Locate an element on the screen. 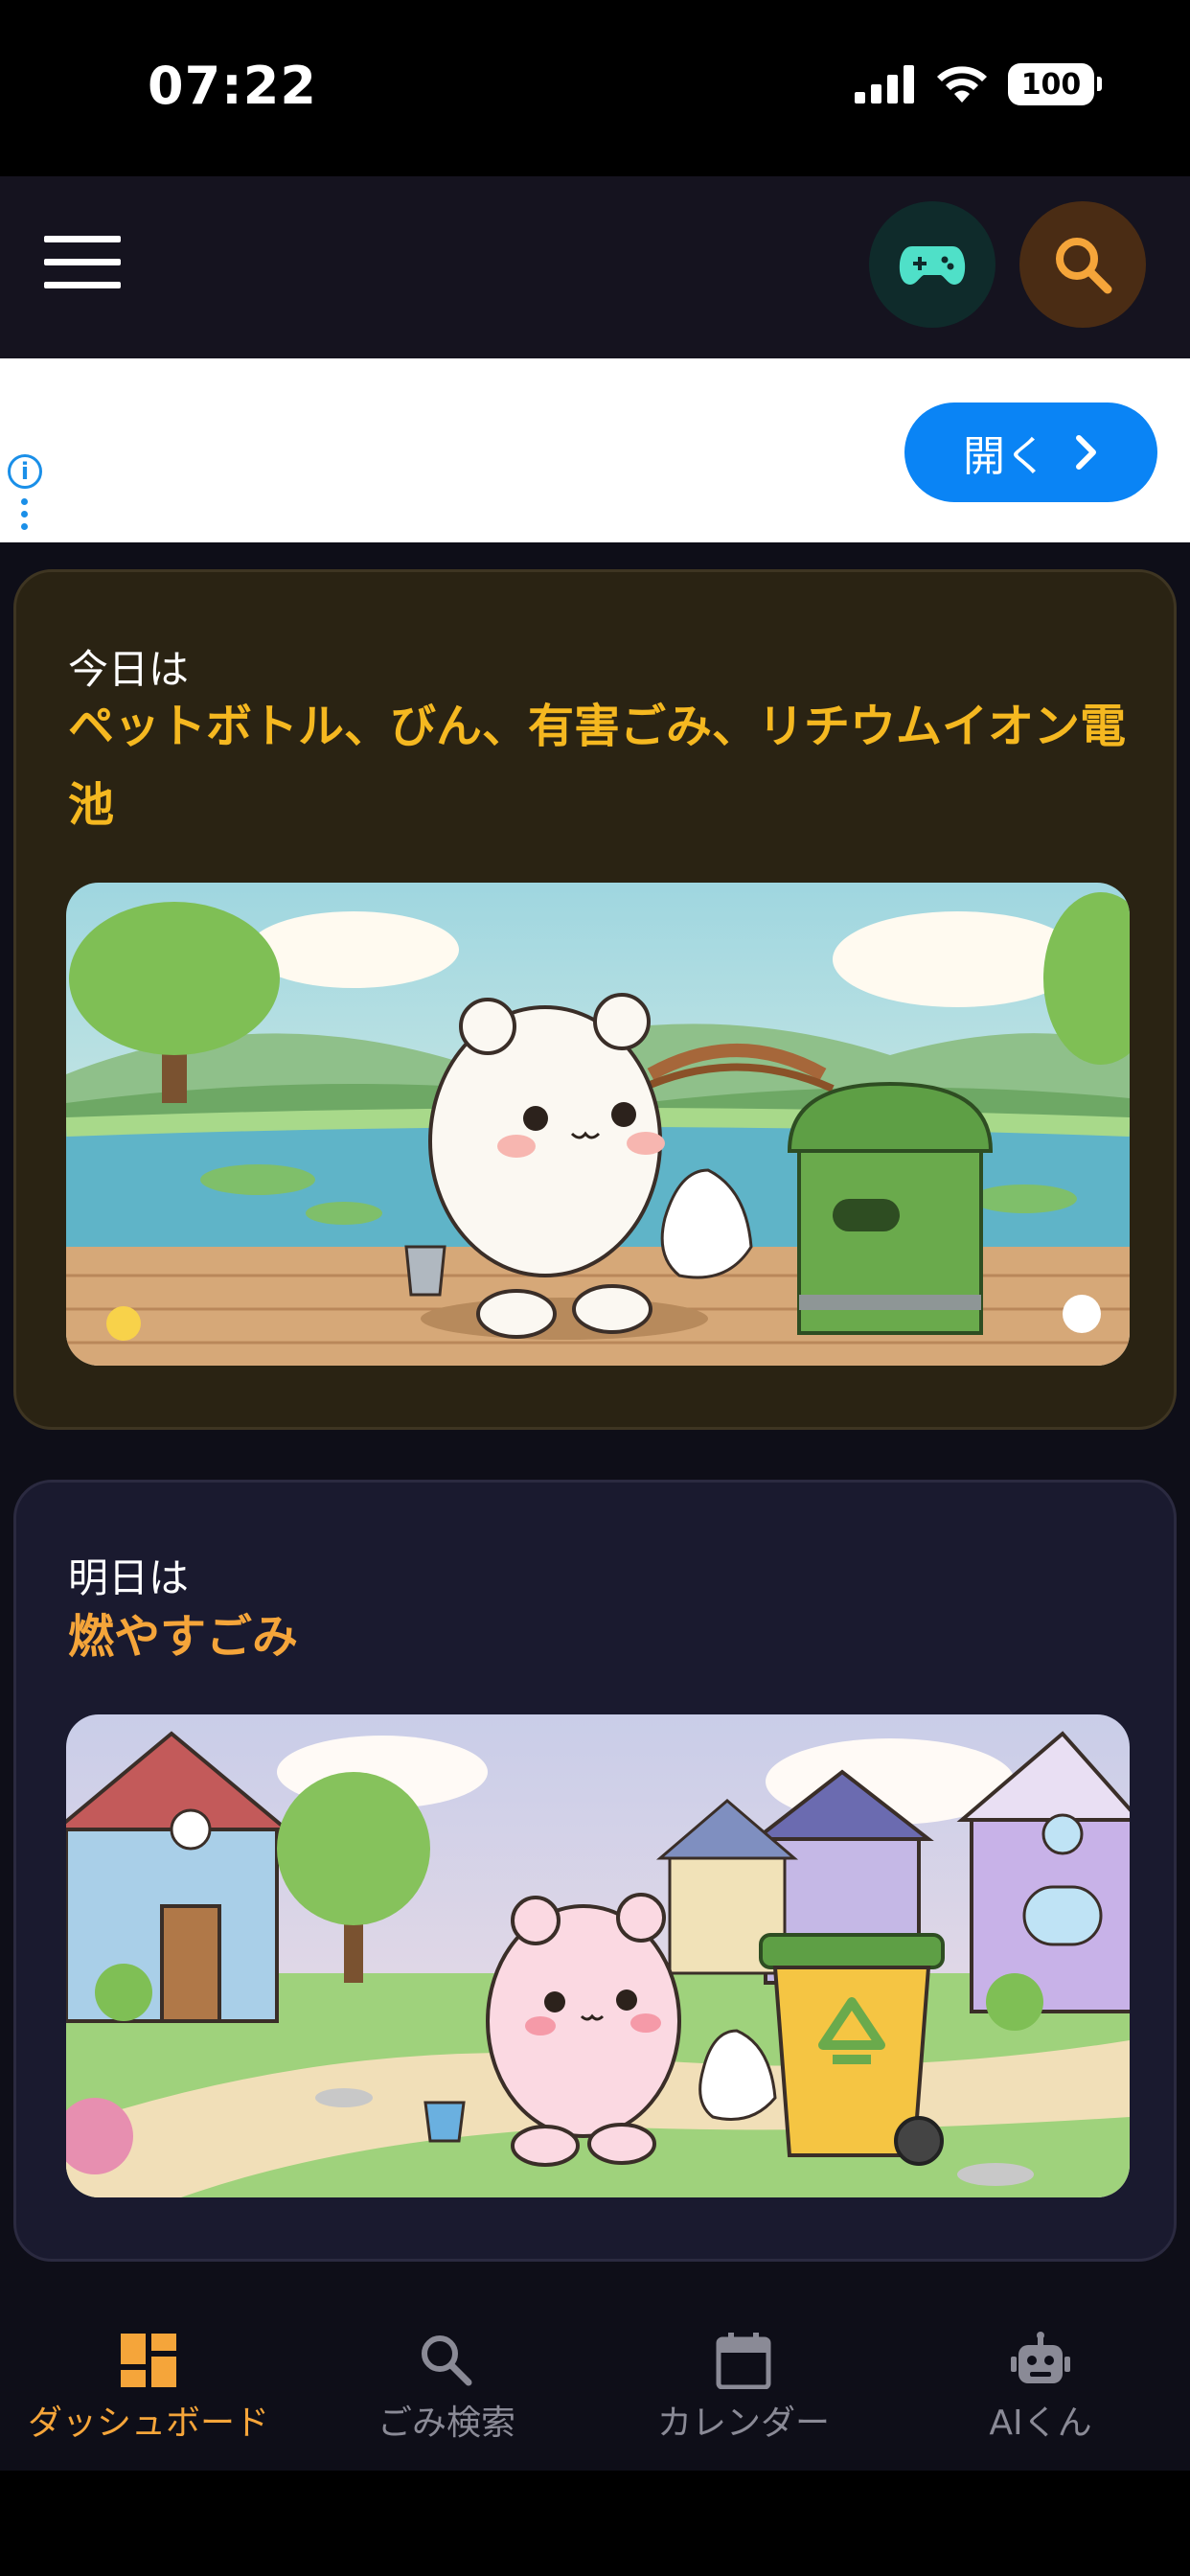 The width and height of the screenshot is (1190, 2576). tab-search: ごみ検索 is located at coordinates (447, 2378).